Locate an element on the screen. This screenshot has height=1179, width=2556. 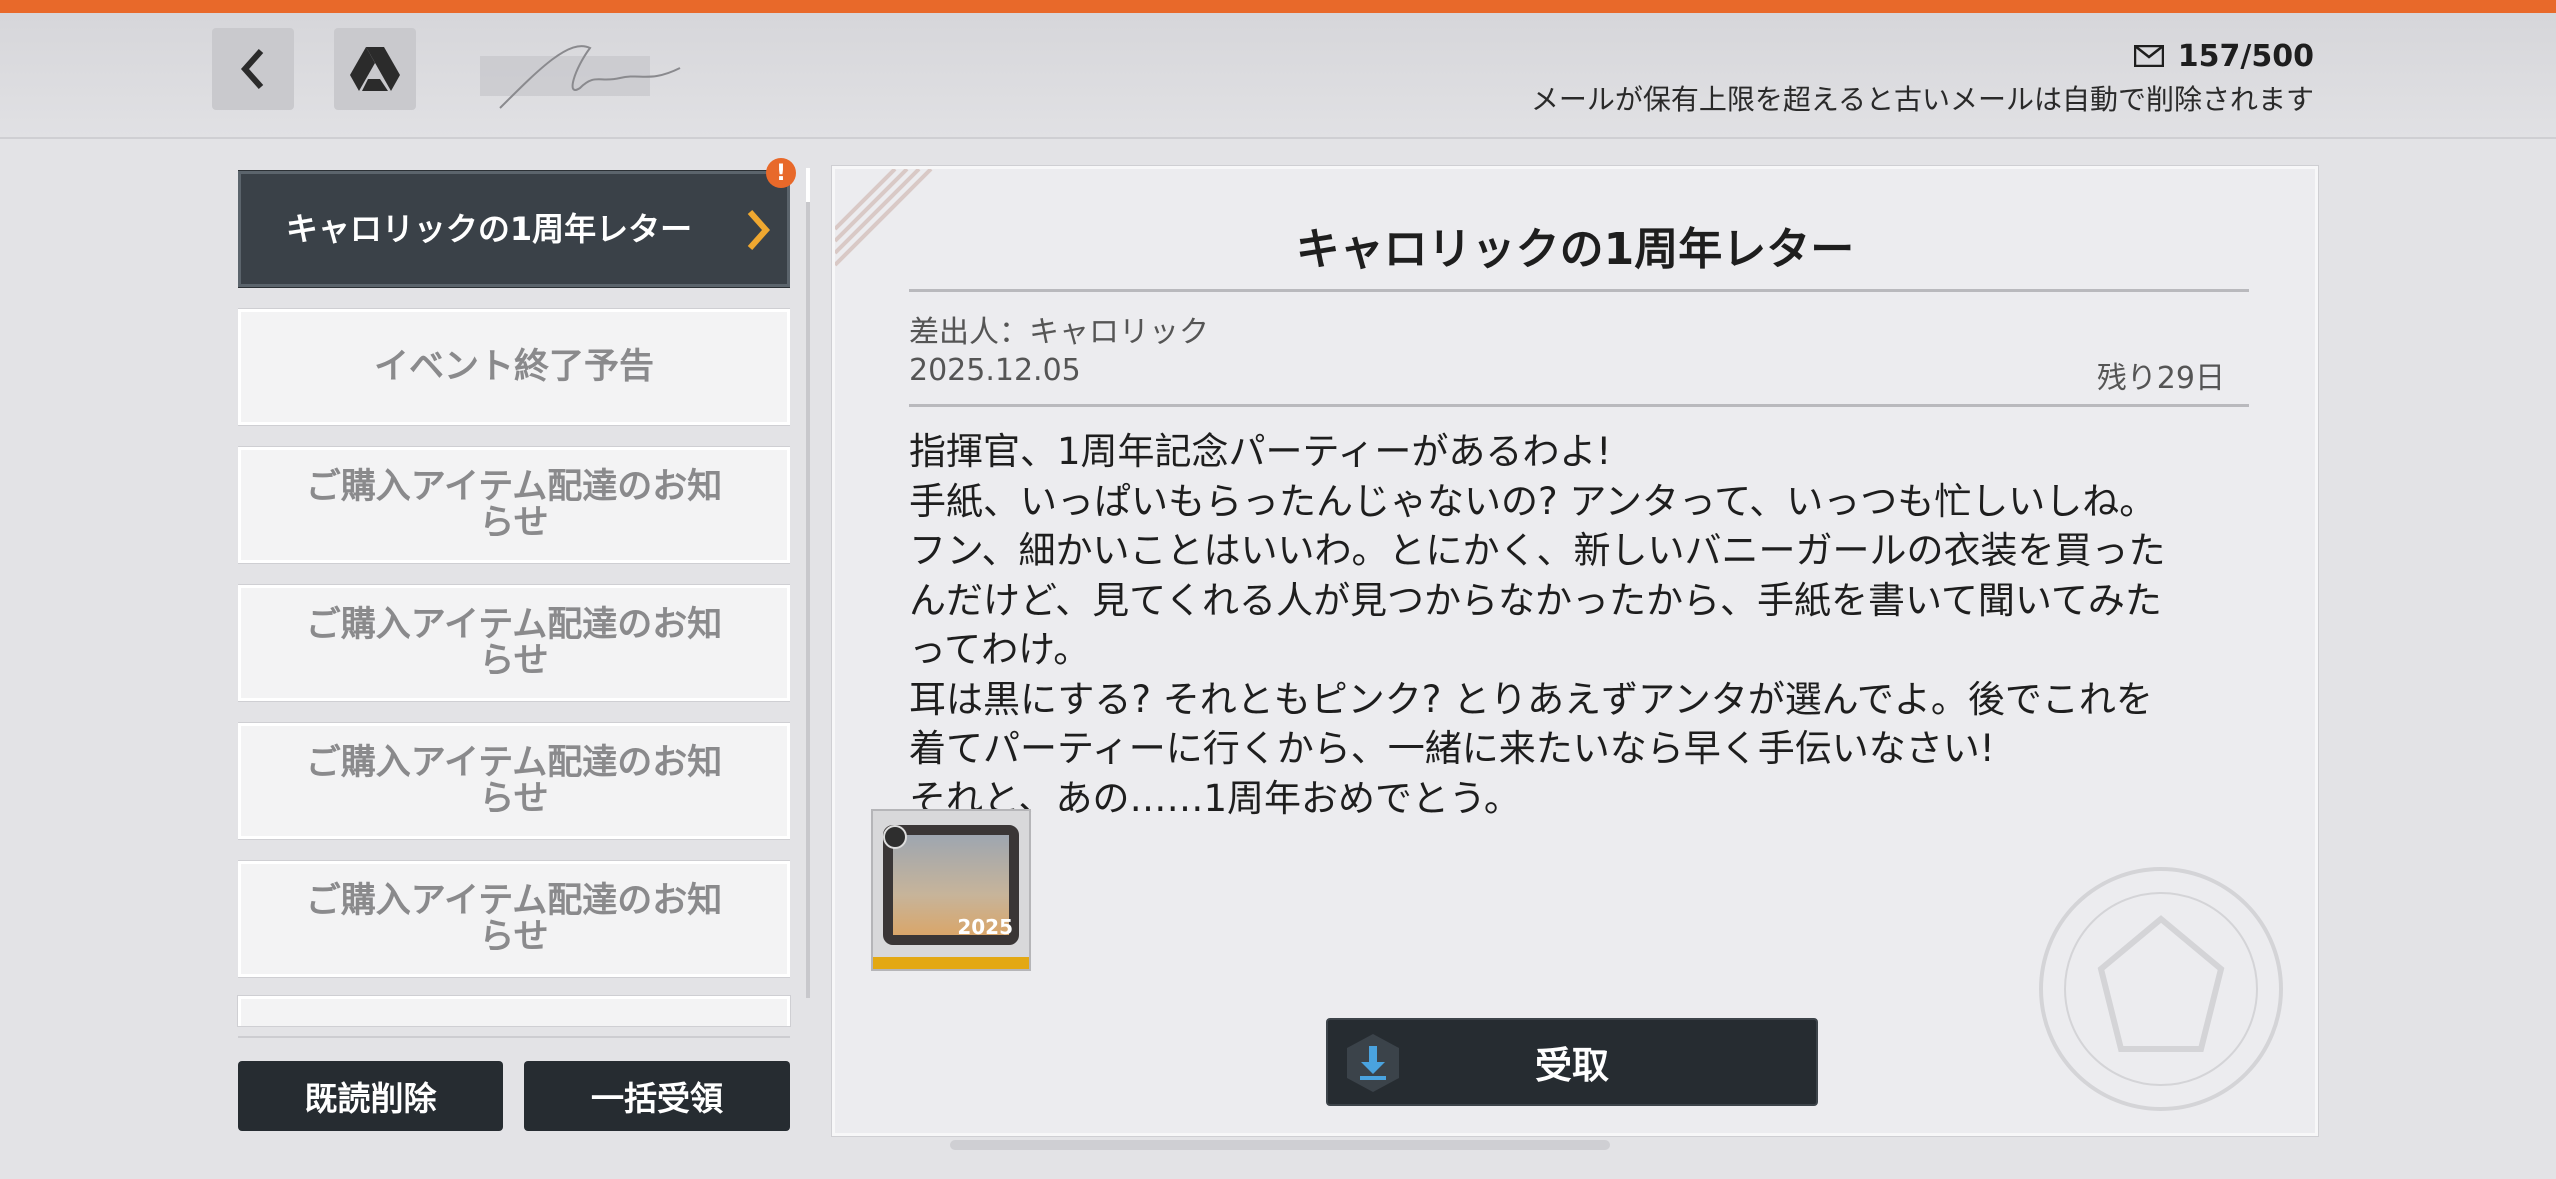
list-divider is located at coordinates (514, 1037).